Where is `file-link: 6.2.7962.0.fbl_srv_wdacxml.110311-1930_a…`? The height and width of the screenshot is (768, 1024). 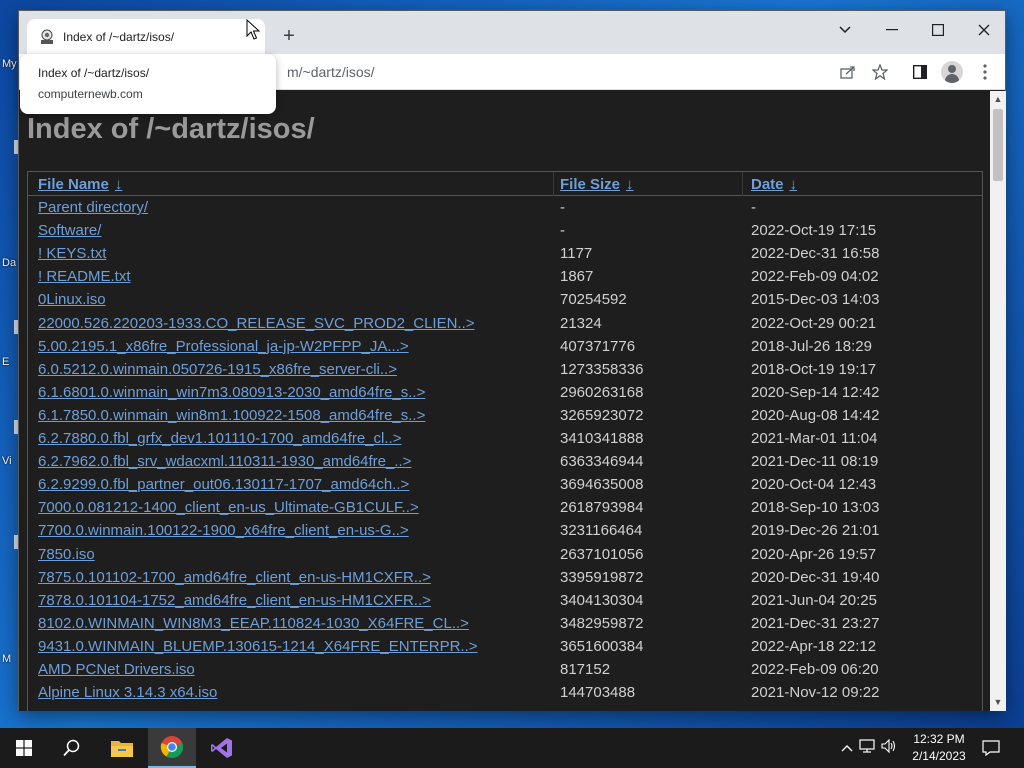 file-link: 6.2.7962.0.fbl_srv_wdacxml.110311-1930_a… is located at coordinates (224, 461).